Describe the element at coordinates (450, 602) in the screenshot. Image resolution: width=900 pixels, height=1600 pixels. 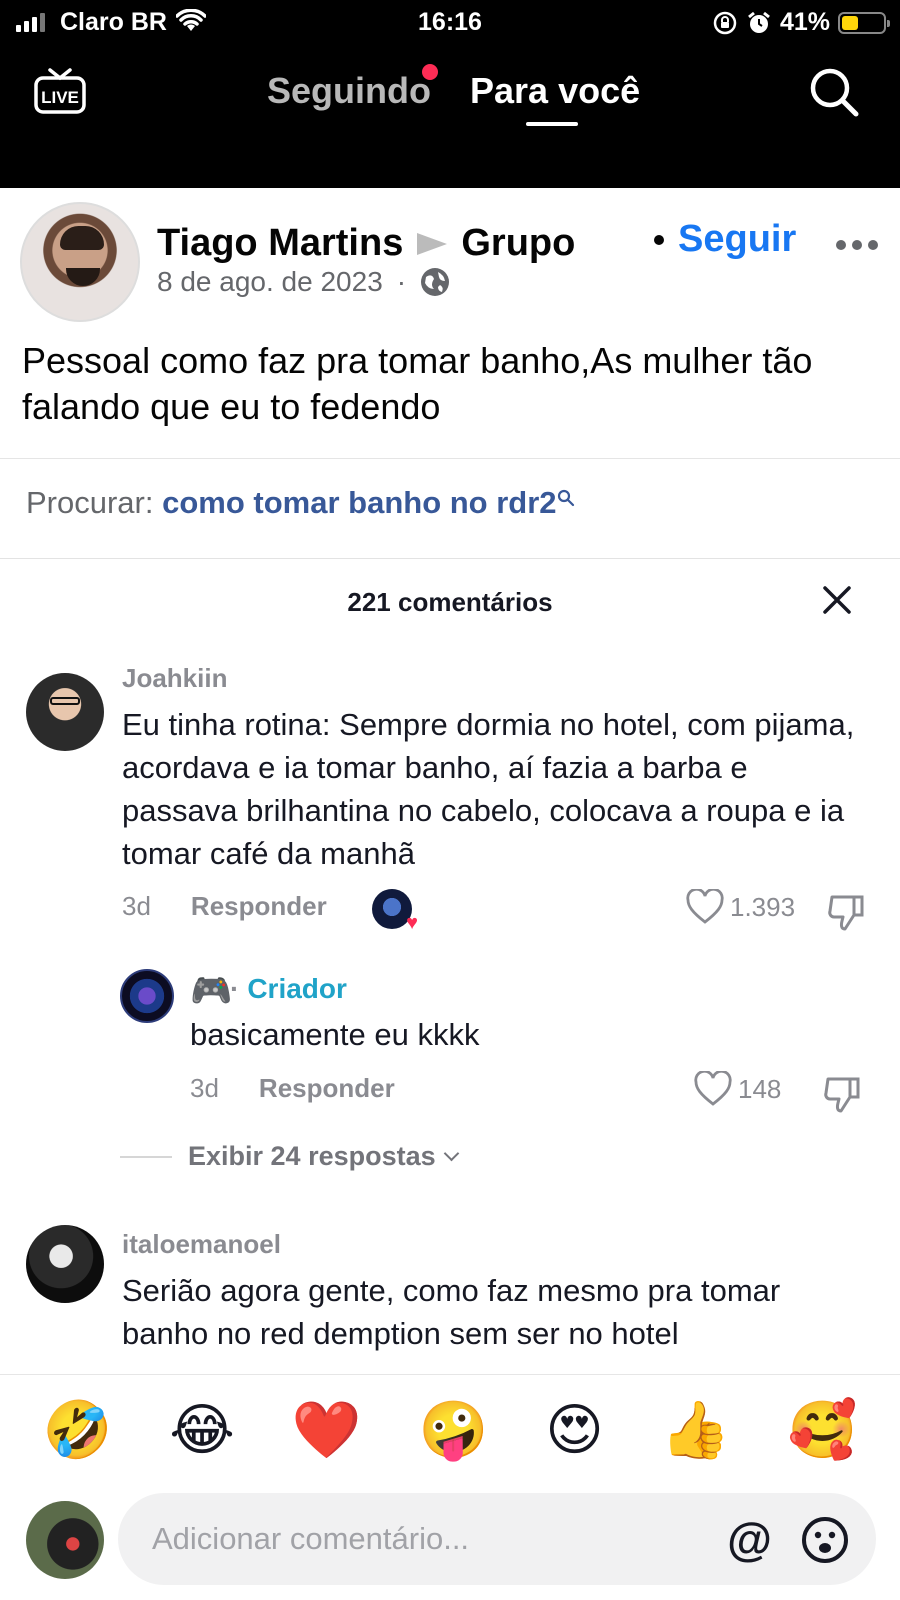
I see `comments-count-title: 221 comentários` at that location.